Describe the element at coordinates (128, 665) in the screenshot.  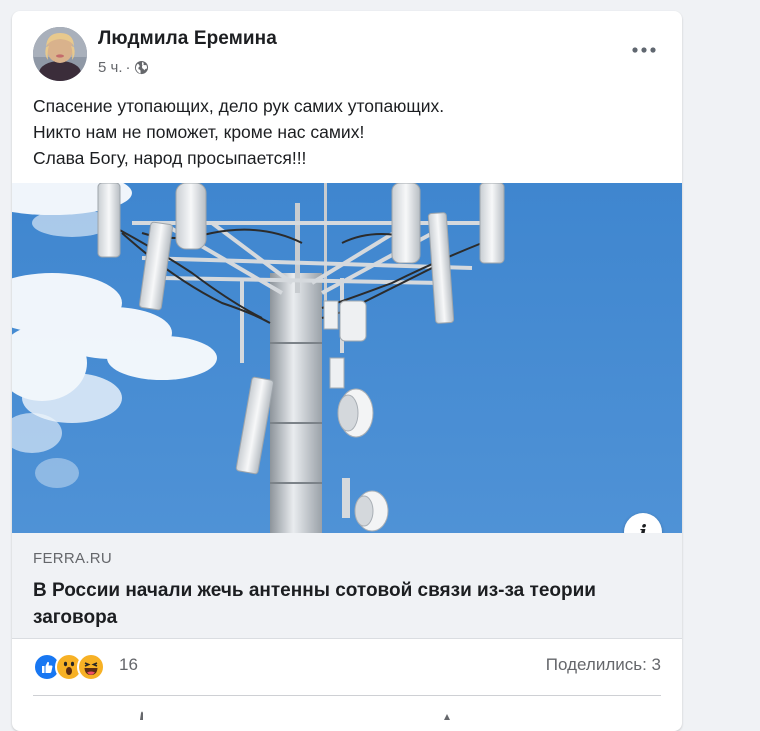
I see `reaction-count: 16` at that location.